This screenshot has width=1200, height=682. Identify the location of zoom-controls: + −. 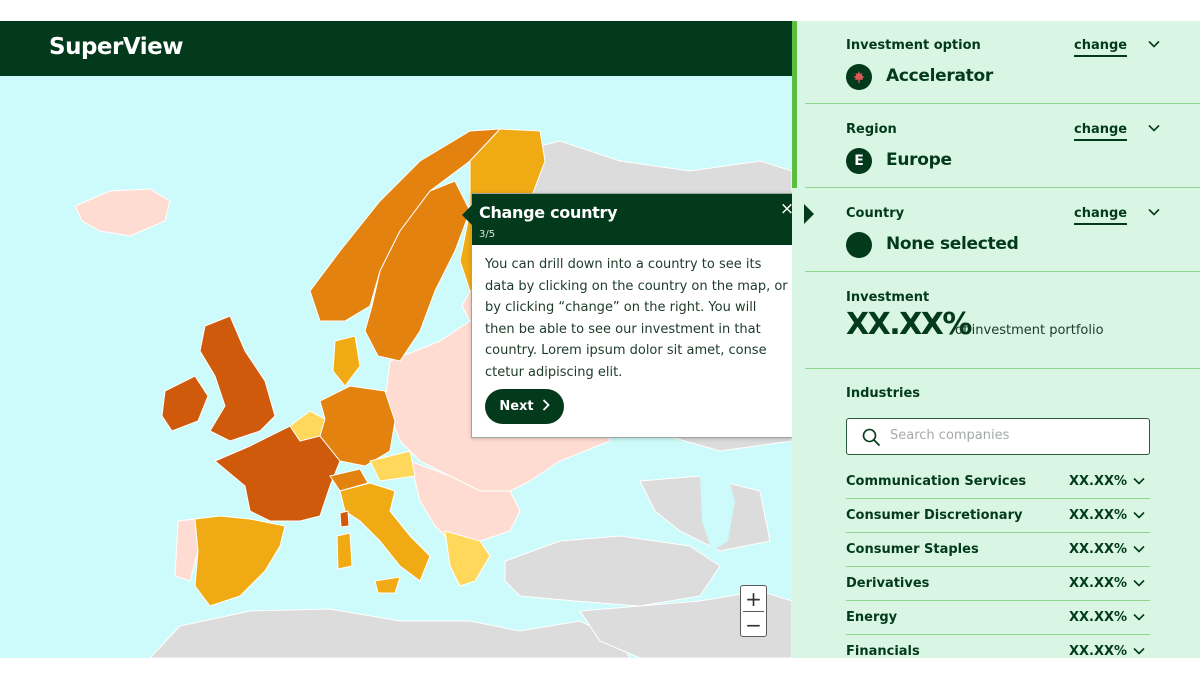
(753, 611).